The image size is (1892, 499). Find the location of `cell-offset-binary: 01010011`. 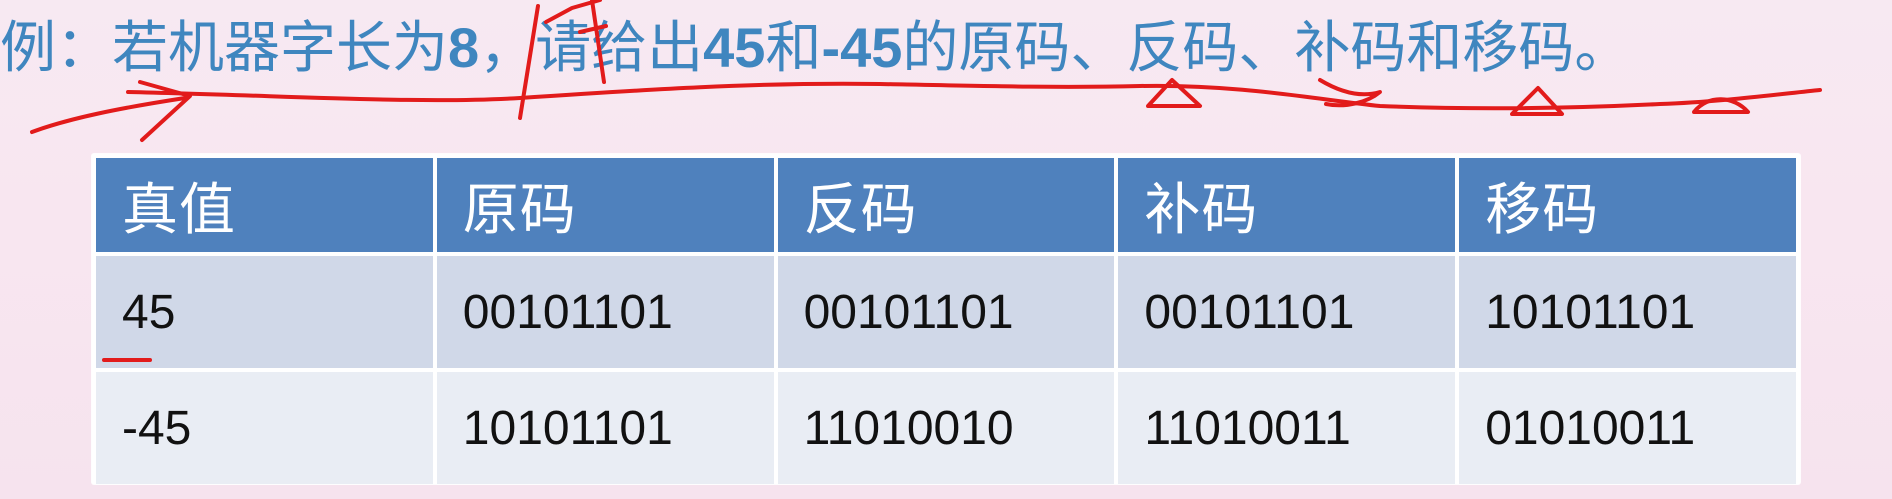

cell-offset-binary: 01010011 is located at coordinates (1627, 428).